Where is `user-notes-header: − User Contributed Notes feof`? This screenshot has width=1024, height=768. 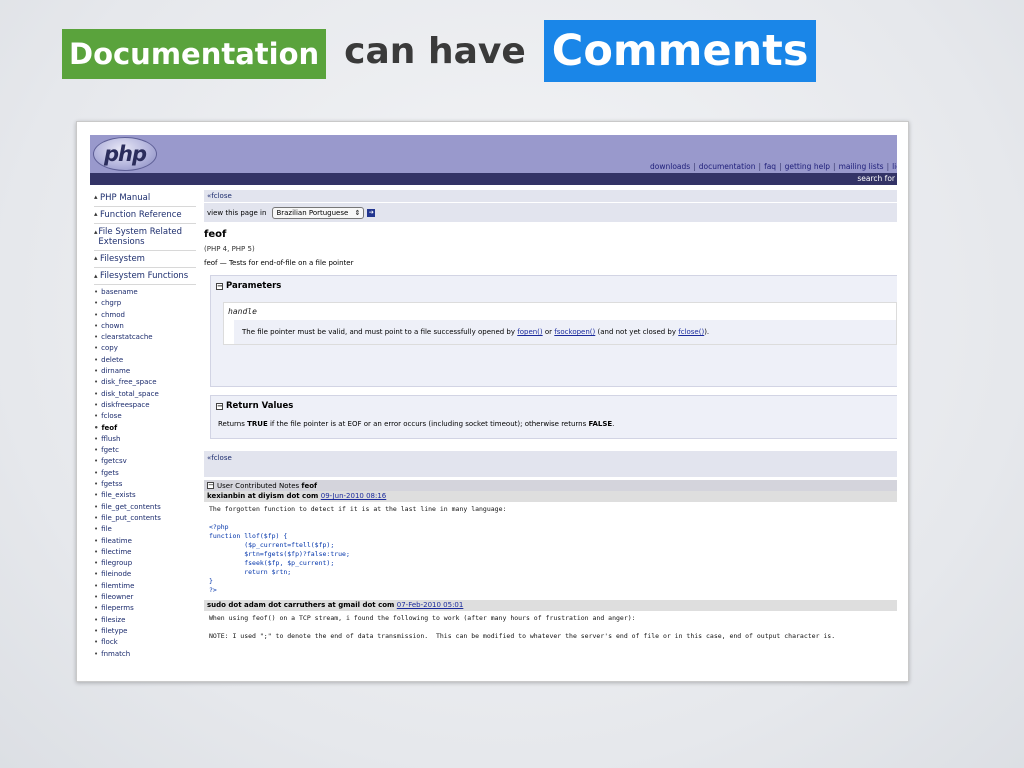
user-notes-header: − User Contributed Notes feof is located at coordinates (550, 485).